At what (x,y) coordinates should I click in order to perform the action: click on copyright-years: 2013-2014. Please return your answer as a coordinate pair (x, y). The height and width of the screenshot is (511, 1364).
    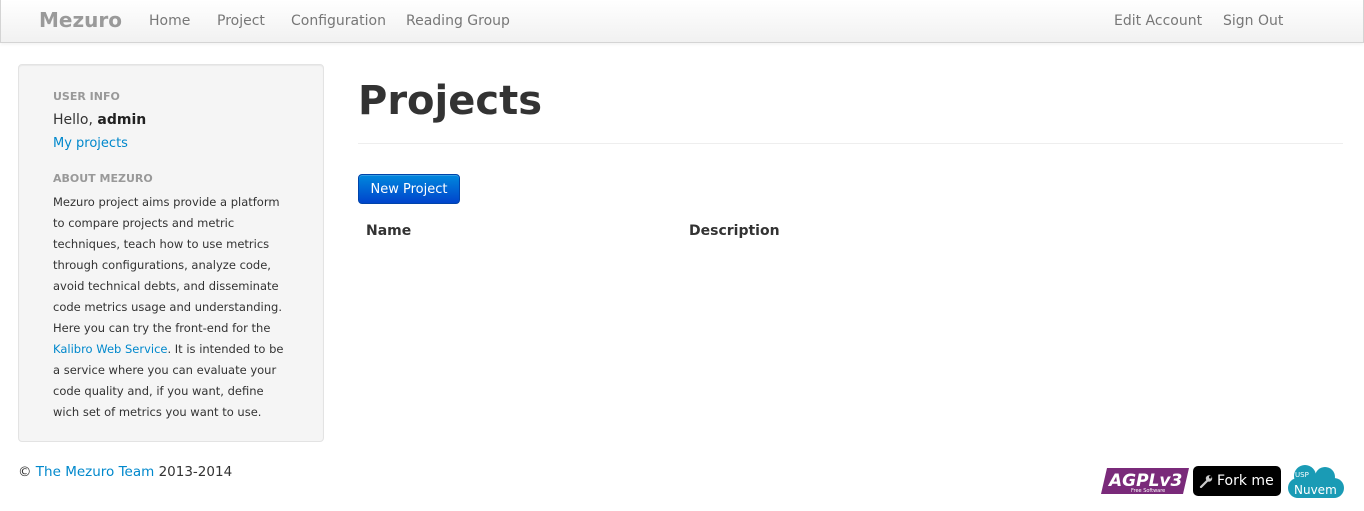
    Looking at the image, I should click on (195, 472).